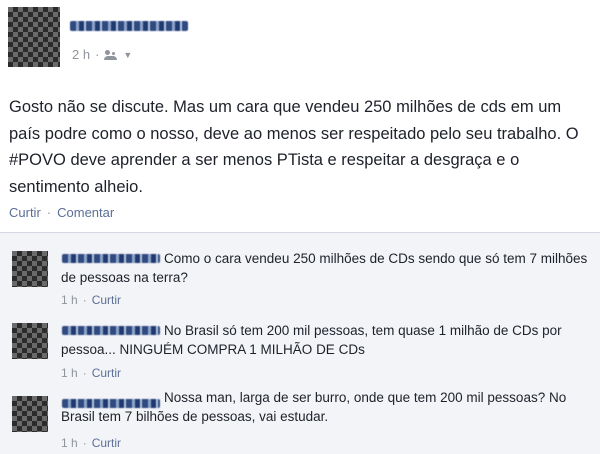 This screenshot has width=600, height=454. What do you see at coordinates (111, 54) in the screenshot?
I see `friends-icon` at bounding box center [111, 54].